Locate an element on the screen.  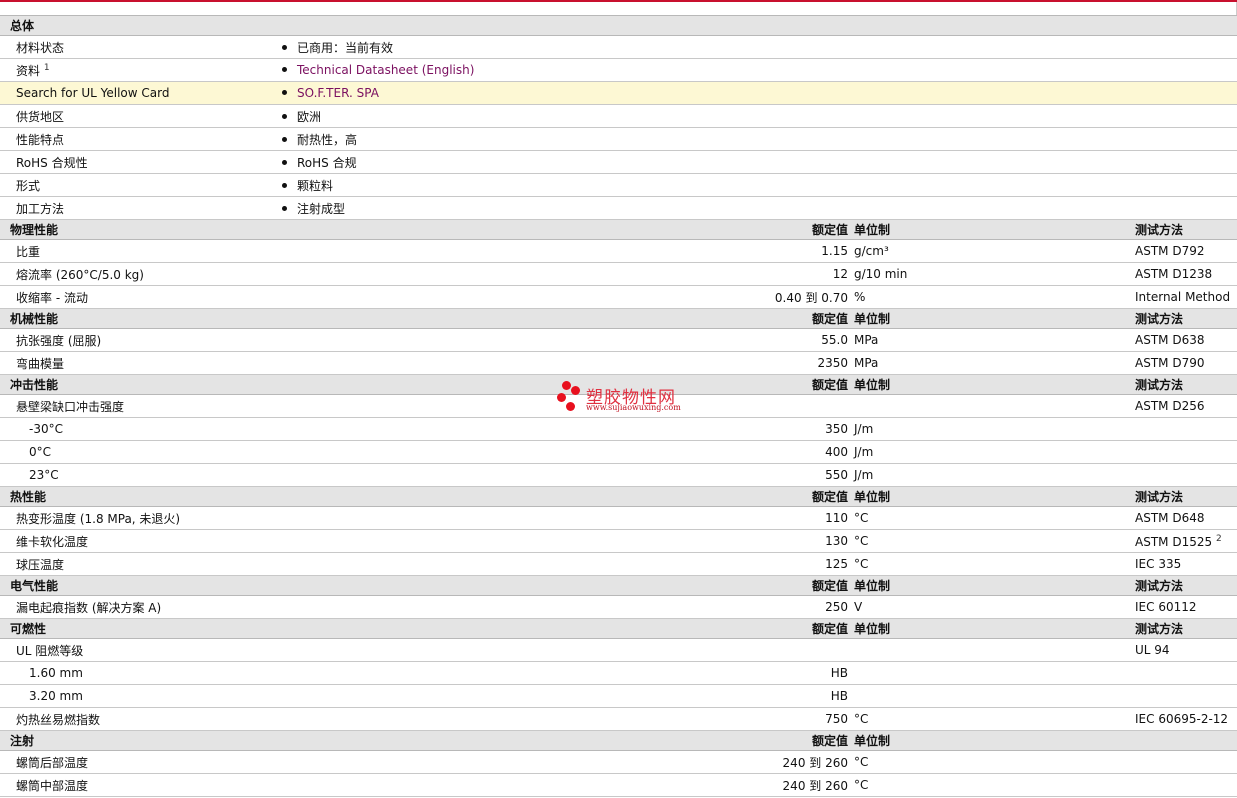
method-text: Internal Method is located at coordinates (1183, 297).